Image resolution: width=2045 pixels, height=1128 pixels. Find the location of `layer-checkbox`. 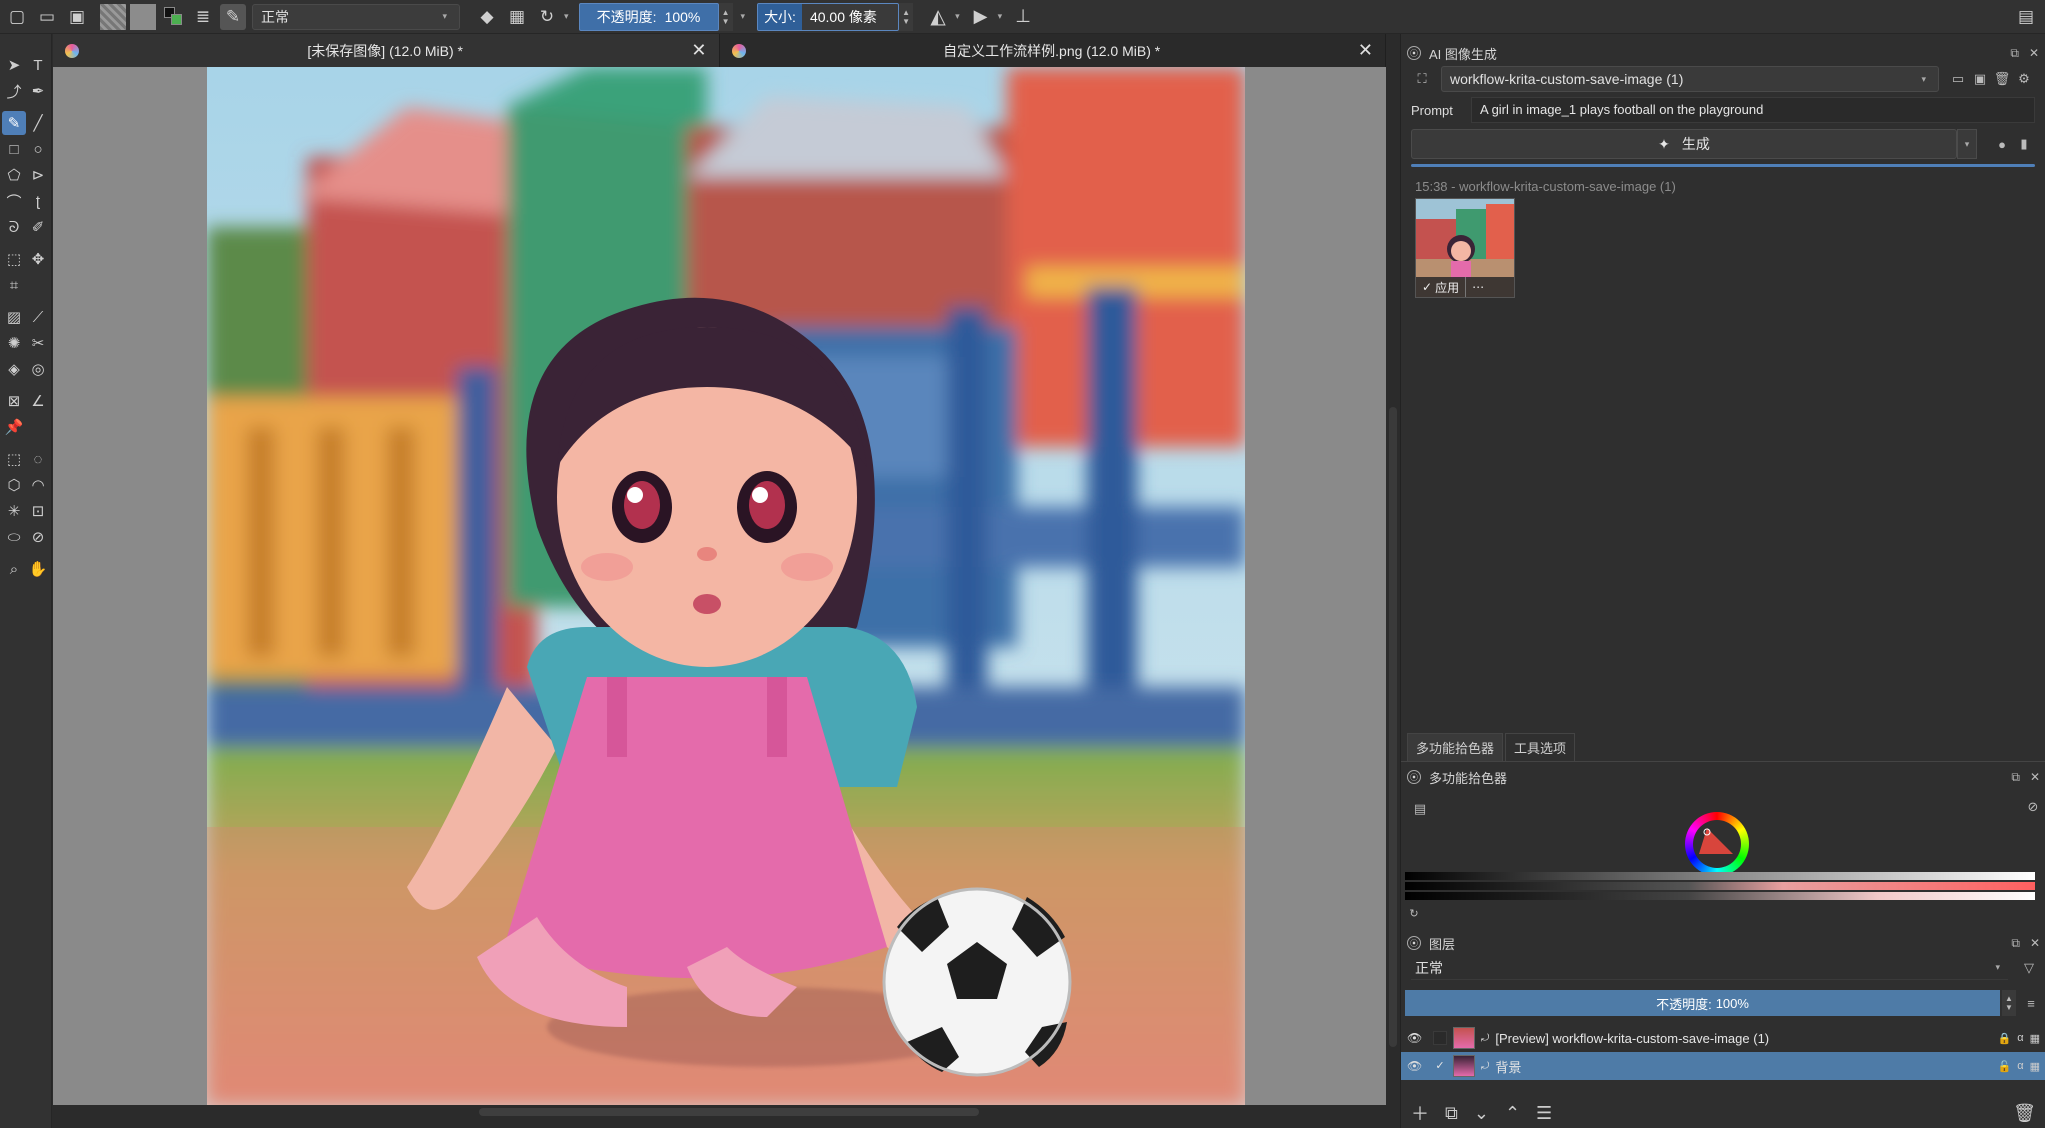

layer-checkbox is located at coordinates (1440, 1038).